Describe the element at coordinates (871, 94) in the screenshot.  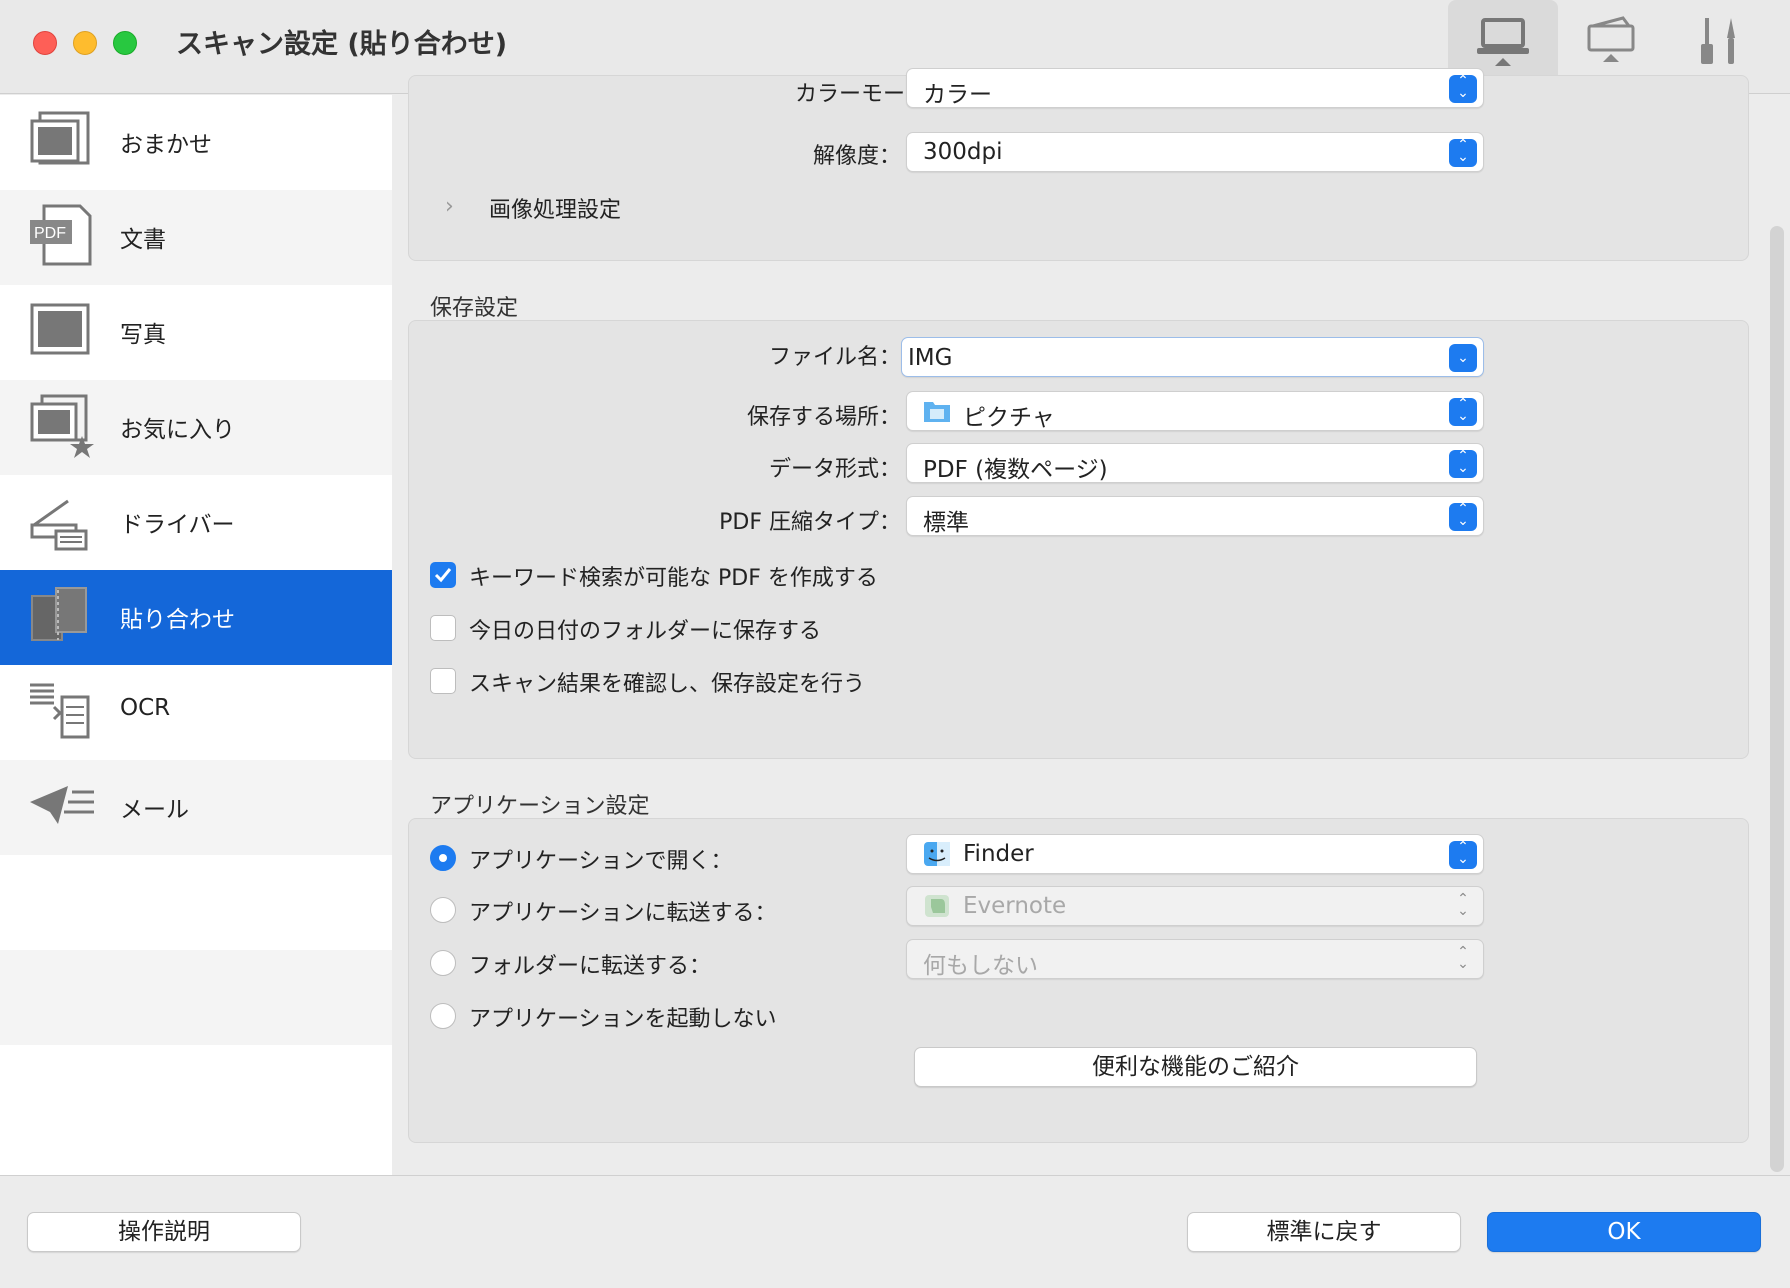
I see `color-mode-label: カラーモード：` at that location.